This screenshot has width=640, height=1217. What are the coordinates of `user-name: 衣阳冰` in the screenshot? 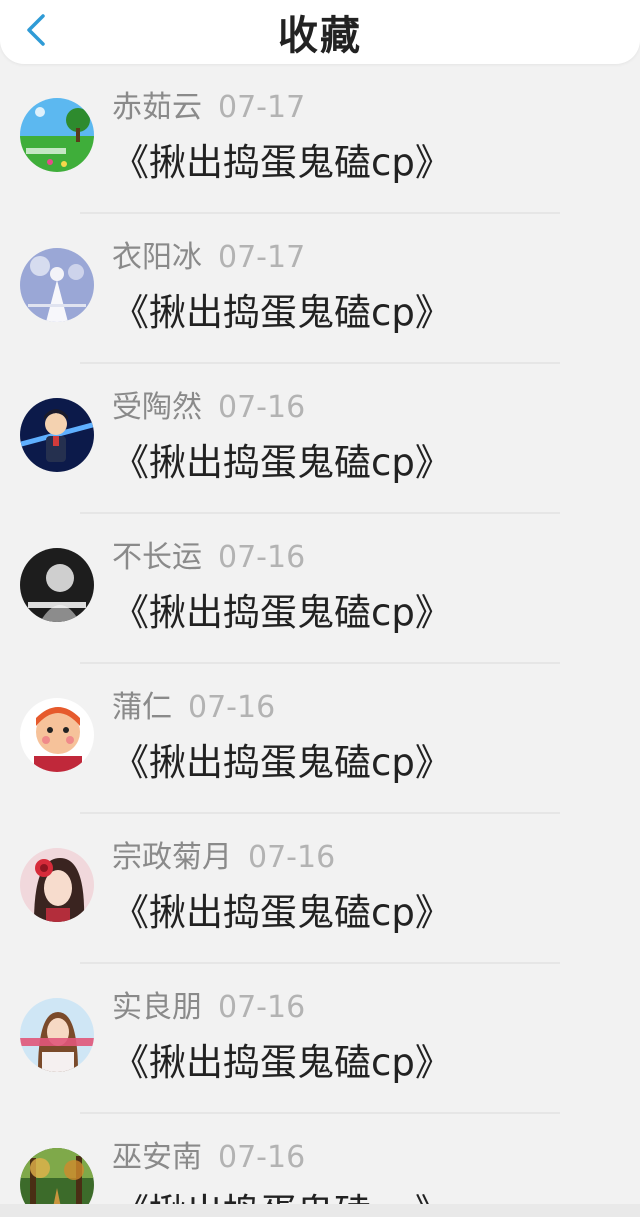 It's located at (157, 257).